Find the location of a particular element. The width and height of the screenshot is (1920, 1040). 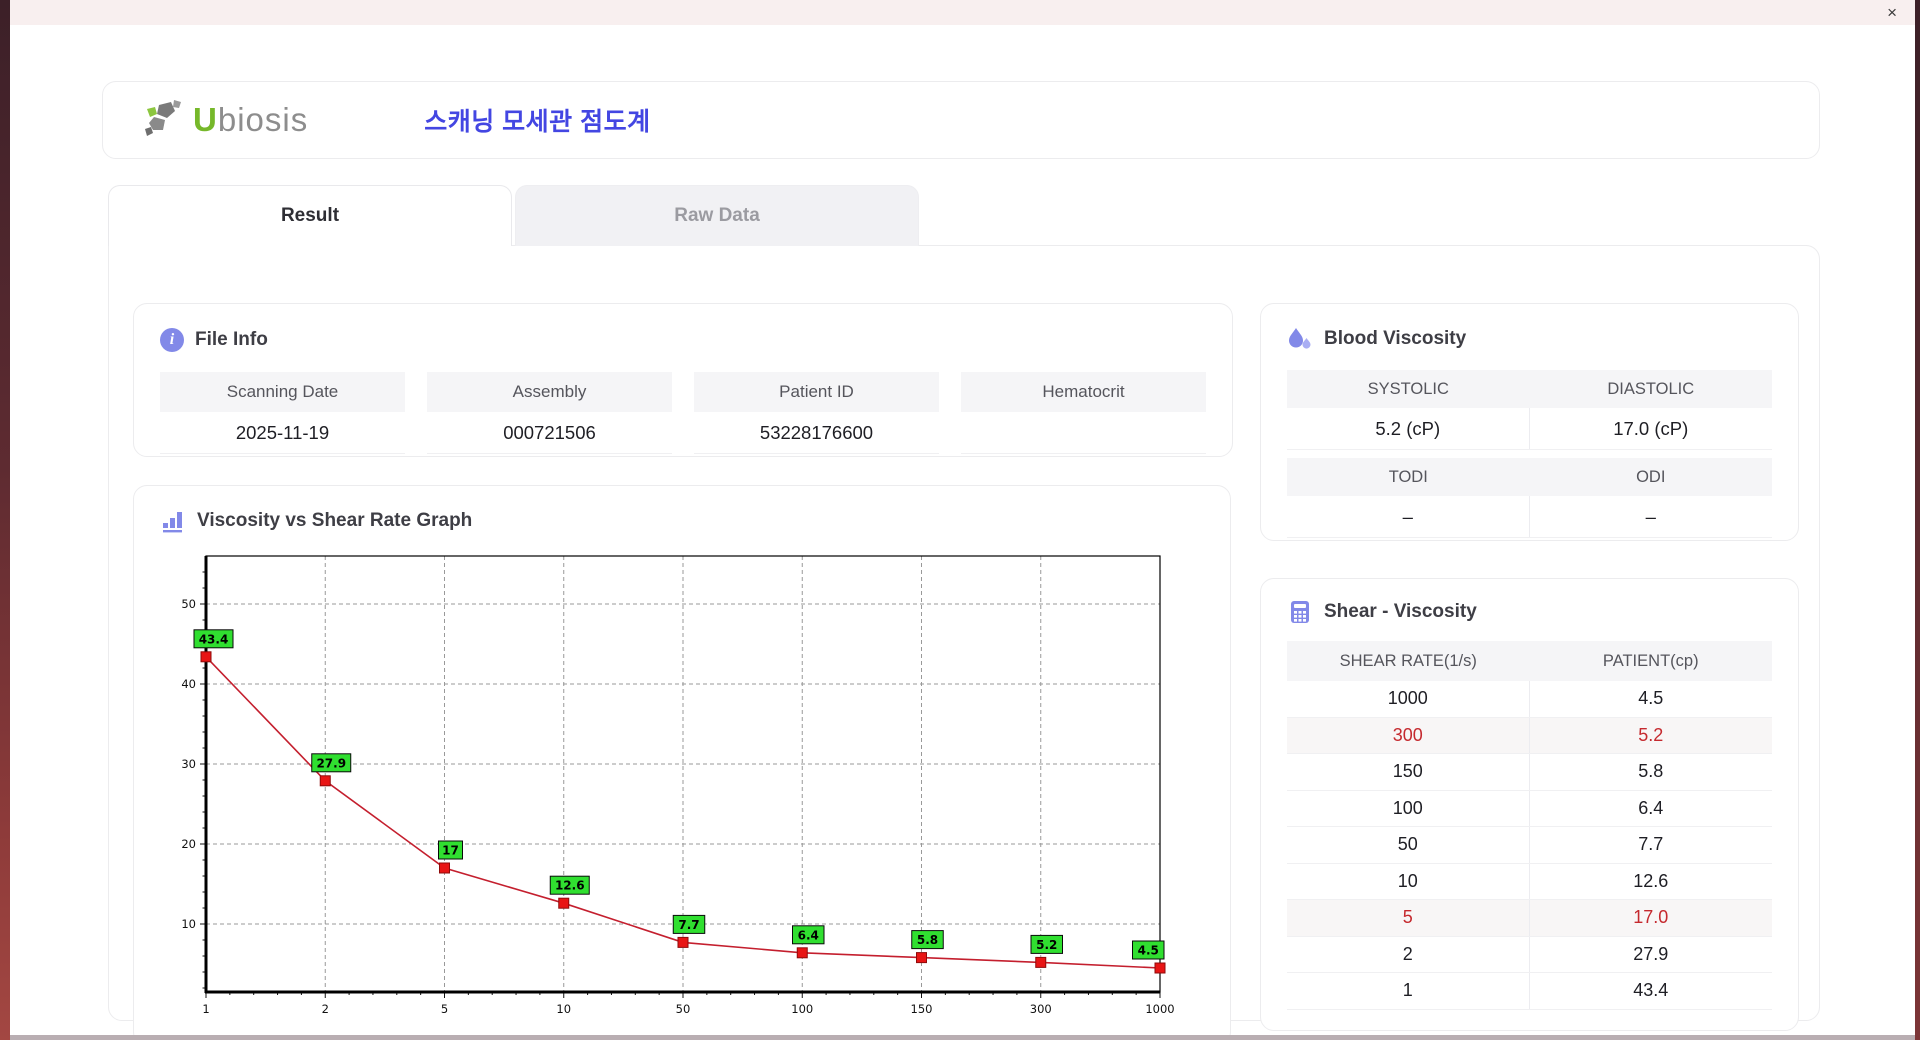

field-value: 53228176600 is located at coordinates (816, 433).